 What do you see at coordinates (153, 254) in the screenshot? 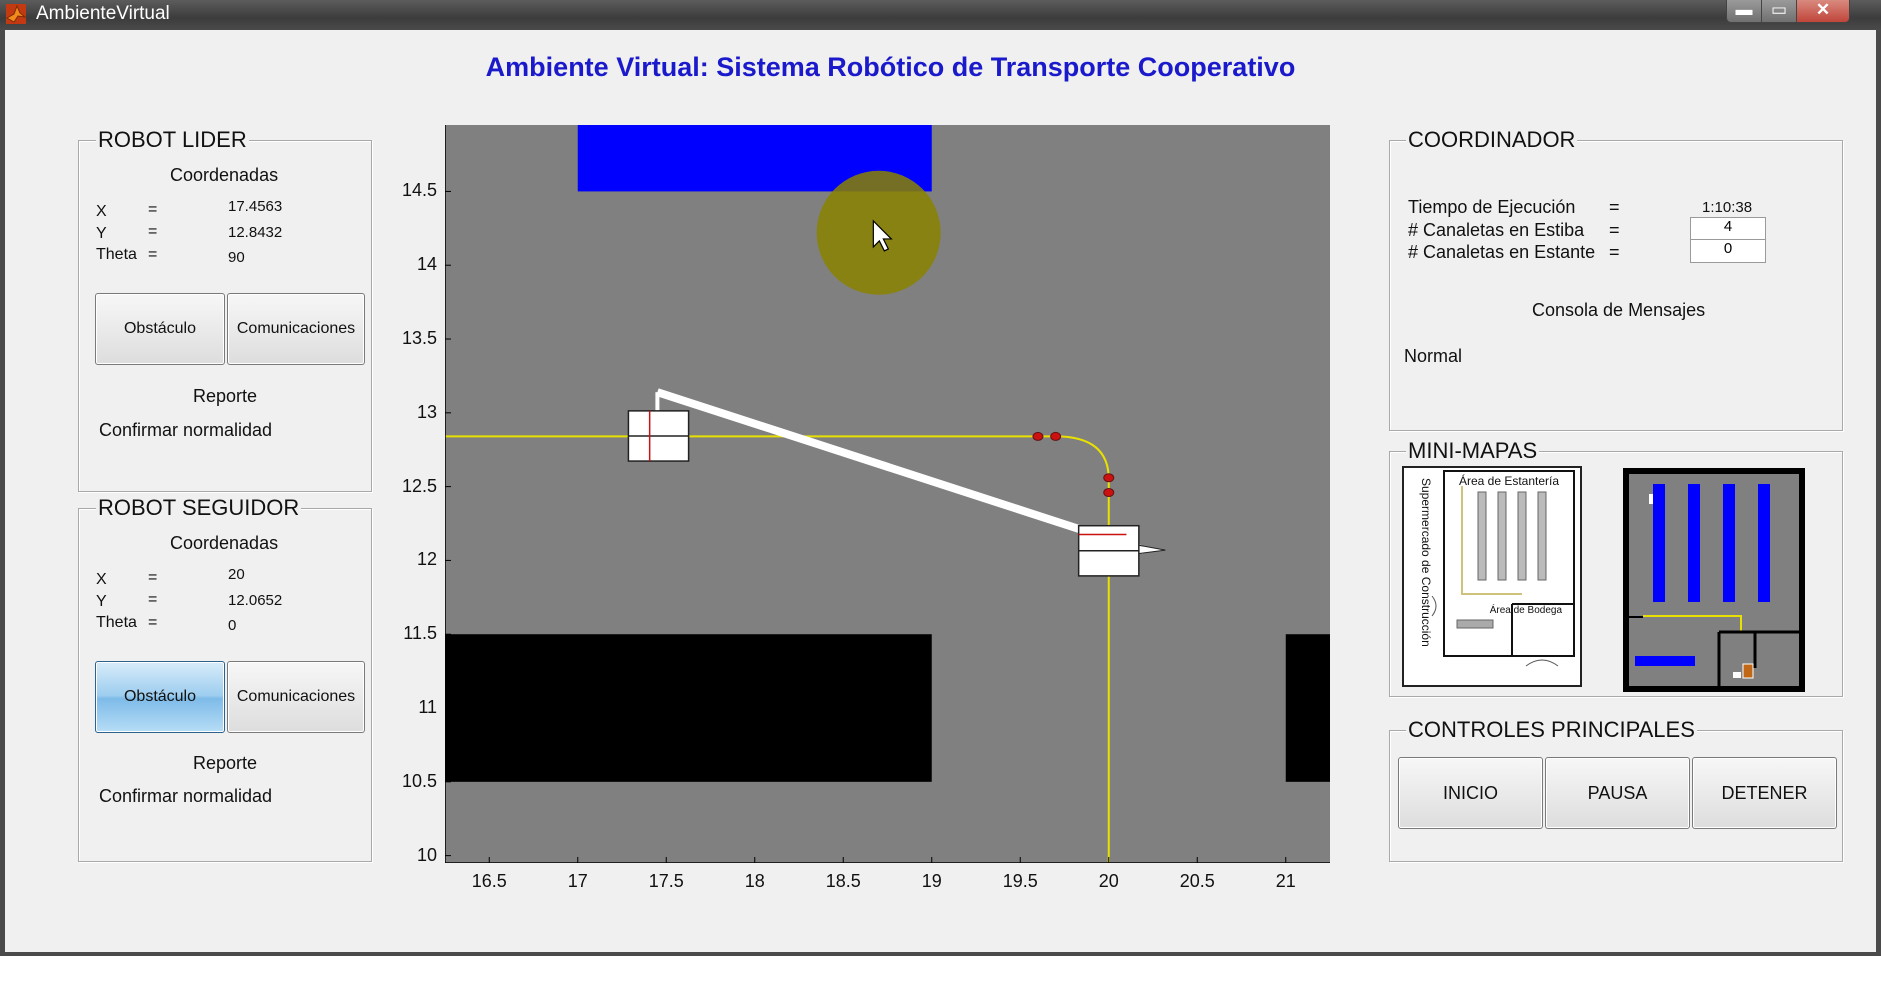
I see `lider-theta-eq: =` at bounding box center [153, 254].